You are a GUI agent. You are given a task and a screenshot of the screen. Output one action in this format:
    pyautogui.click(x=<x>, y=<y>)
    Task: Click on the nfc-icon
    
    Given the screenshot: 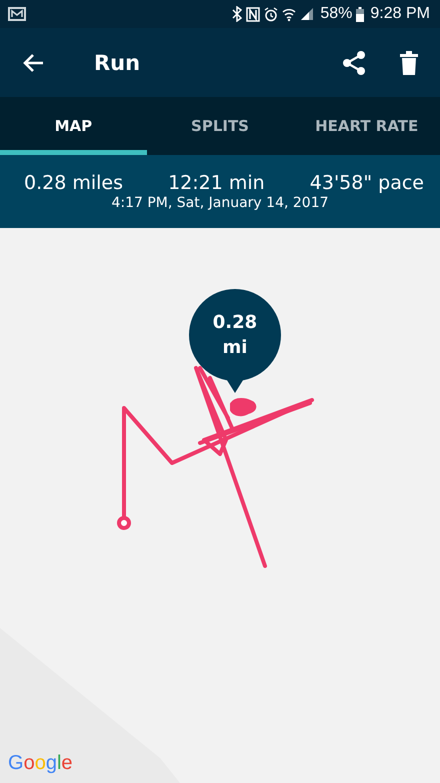 What is the action you would take?
    pyautogui.click(x=253, y=14)
    